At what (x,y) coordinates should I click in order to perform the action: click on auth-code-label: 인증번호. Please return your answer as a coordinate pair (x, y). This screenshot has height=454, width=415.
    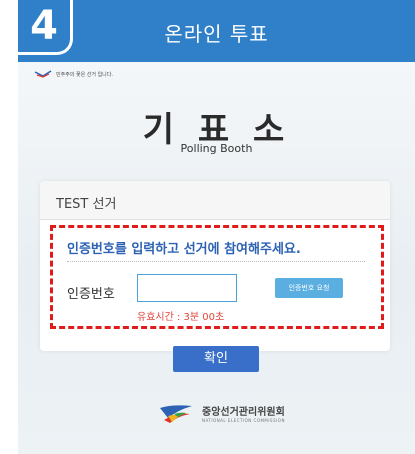
    Looking at the image, I should click on (91, 294).